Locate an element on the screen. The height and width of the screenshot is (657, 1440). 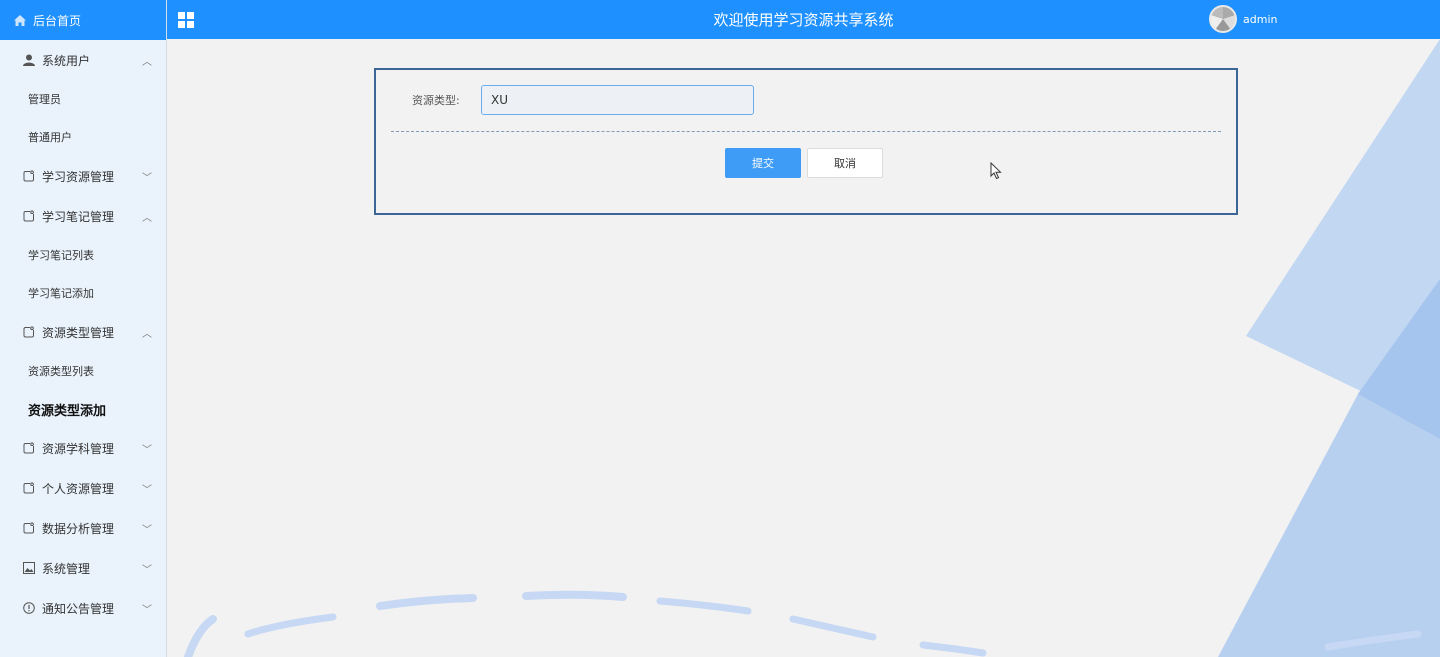
sidebar-group-label: 学习资源管理 is located at coordinates (78, 176).